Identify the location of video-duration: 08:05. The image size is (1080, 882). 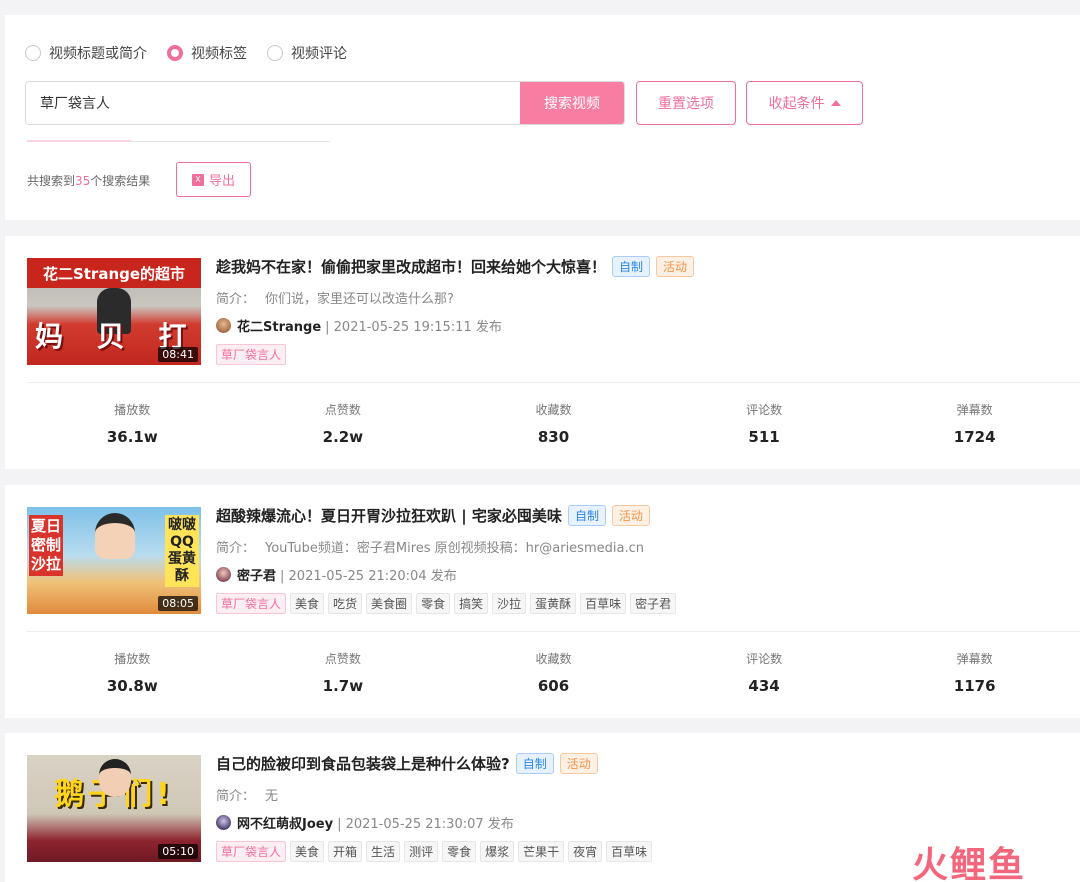
(178, 603).